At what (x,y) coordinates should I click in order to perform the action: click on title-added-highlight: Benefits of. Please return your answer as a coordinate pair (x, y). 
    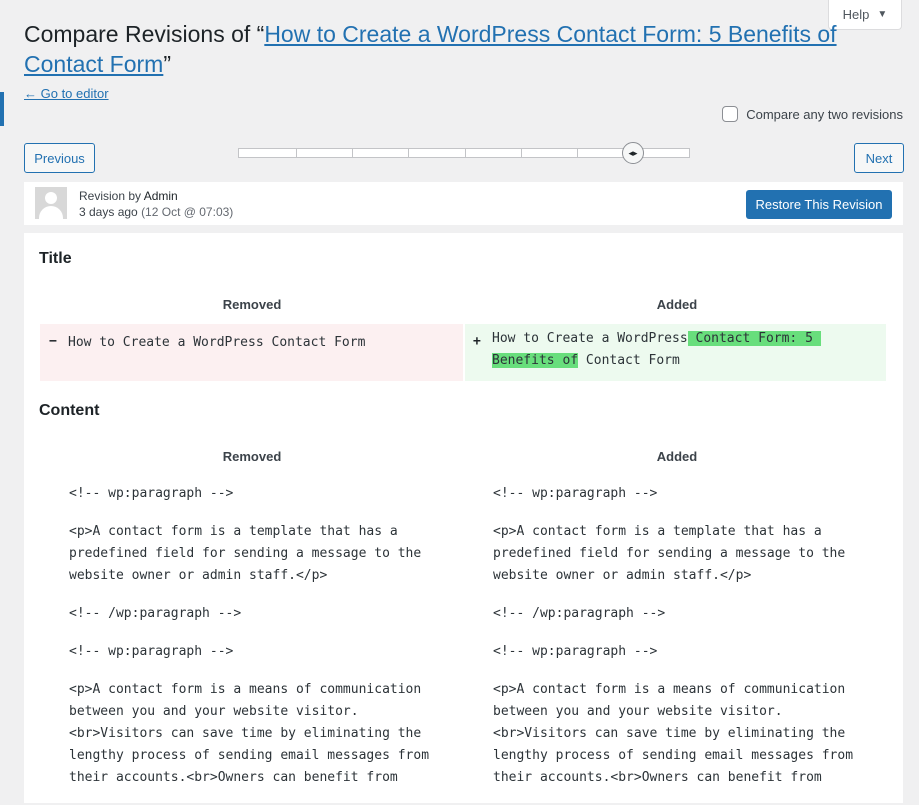
    Looking at the image, I should click on (535, 360).